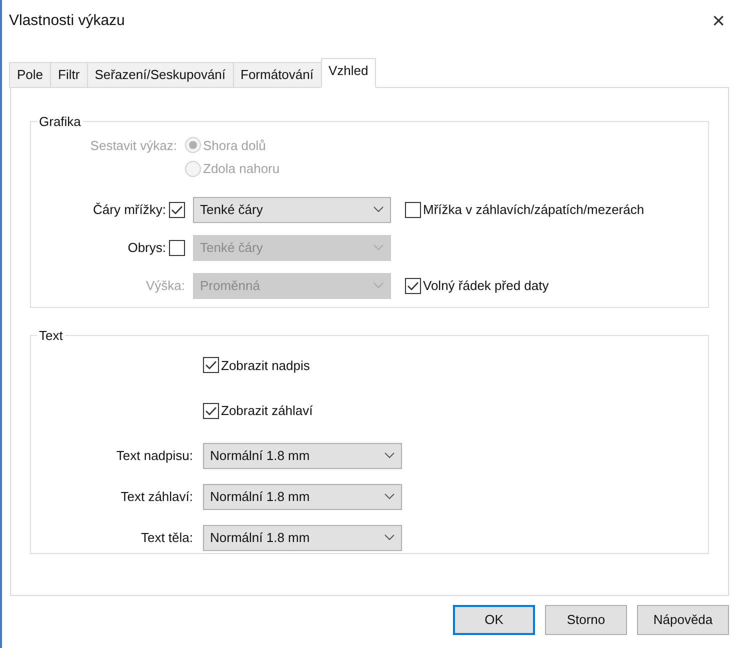 The width and height of the screenshot is (737, 648). I want to click on close-button: ×, so click(718, 21).